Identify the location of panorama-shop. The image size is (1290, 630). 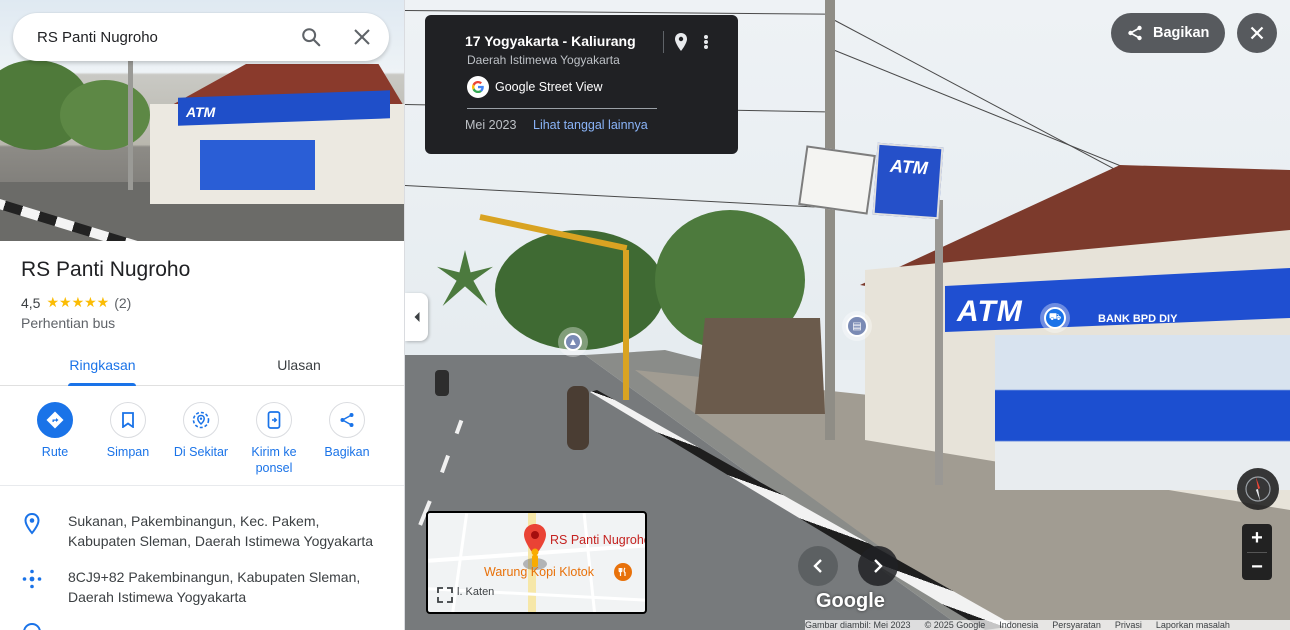
(760, 366).